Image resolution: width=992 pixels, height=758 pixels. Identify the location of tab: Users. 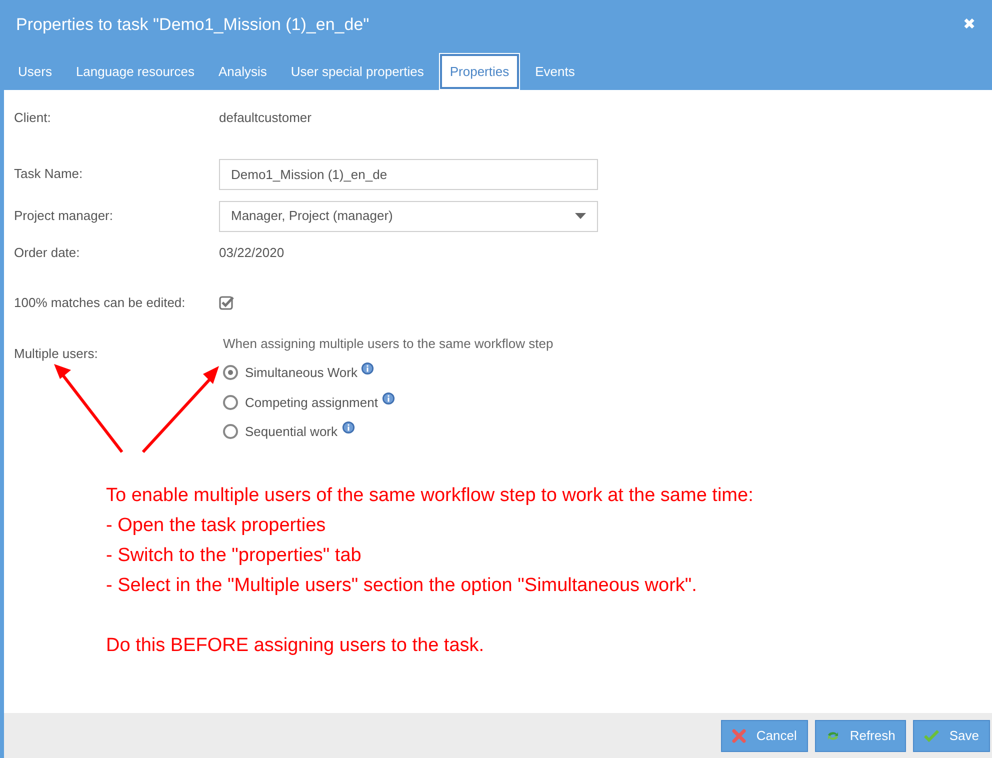
(35, 71).